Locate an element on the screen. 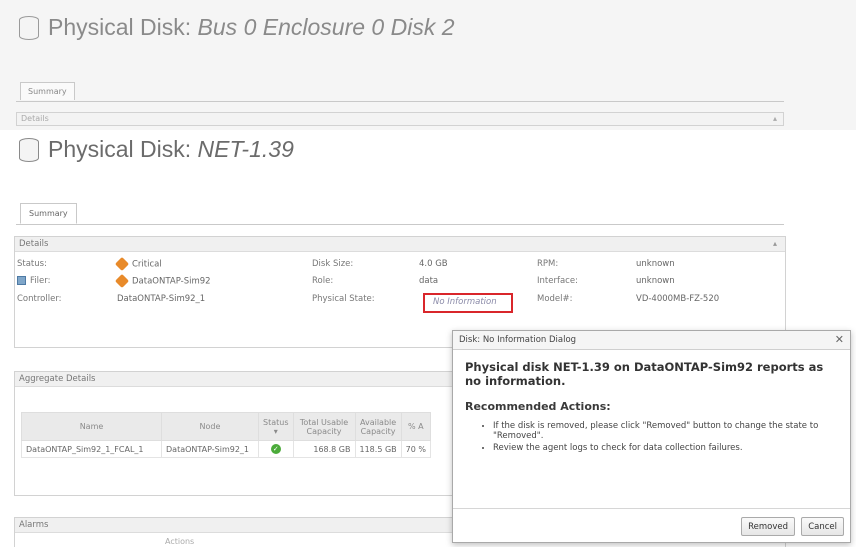 The image size is (856, 547). col-pct: % A is located at coordinates (415, 426).